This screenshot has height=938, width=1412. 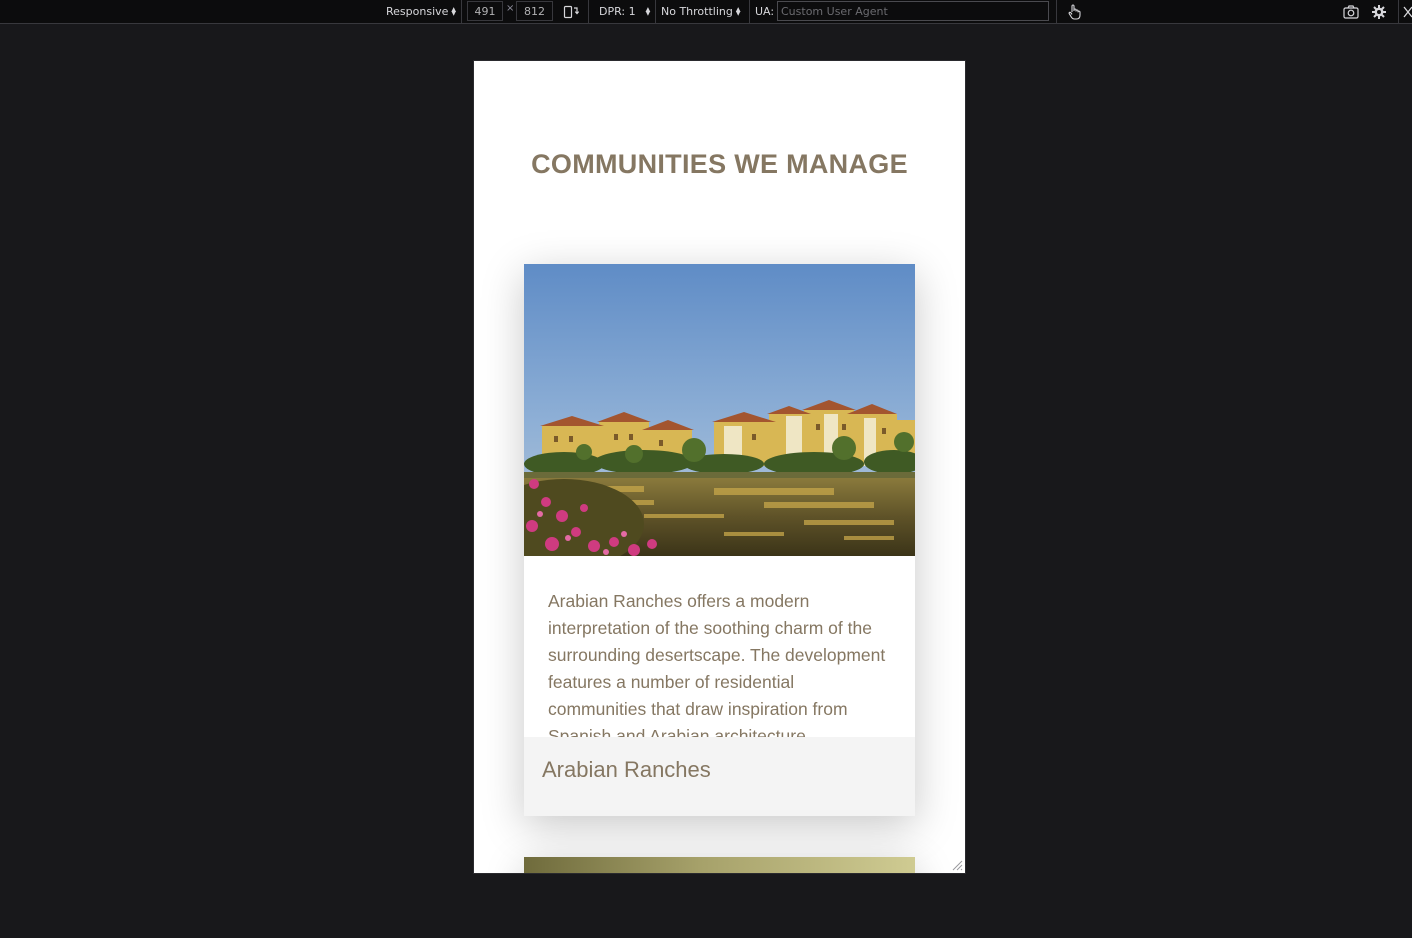 I want to click on dpr-selector: DPR: 1 ▲ ▼, so click(x=624, y=11).